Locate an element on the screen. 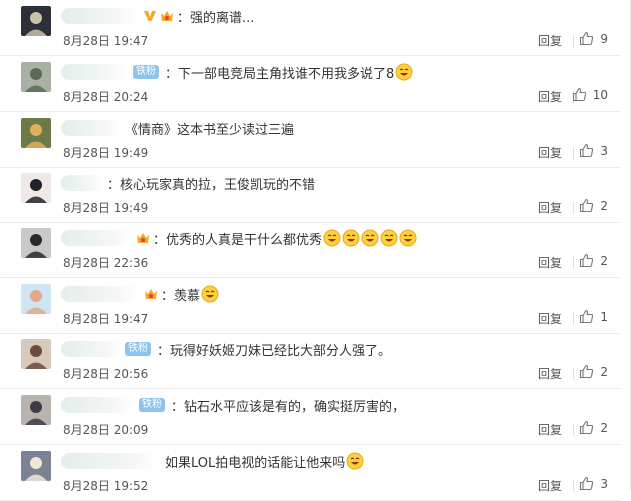 This screenshot has width=631, height=501. comment-text: 如果LOL拍电视的话能让他来吗 is located at coordinates (255, 463).